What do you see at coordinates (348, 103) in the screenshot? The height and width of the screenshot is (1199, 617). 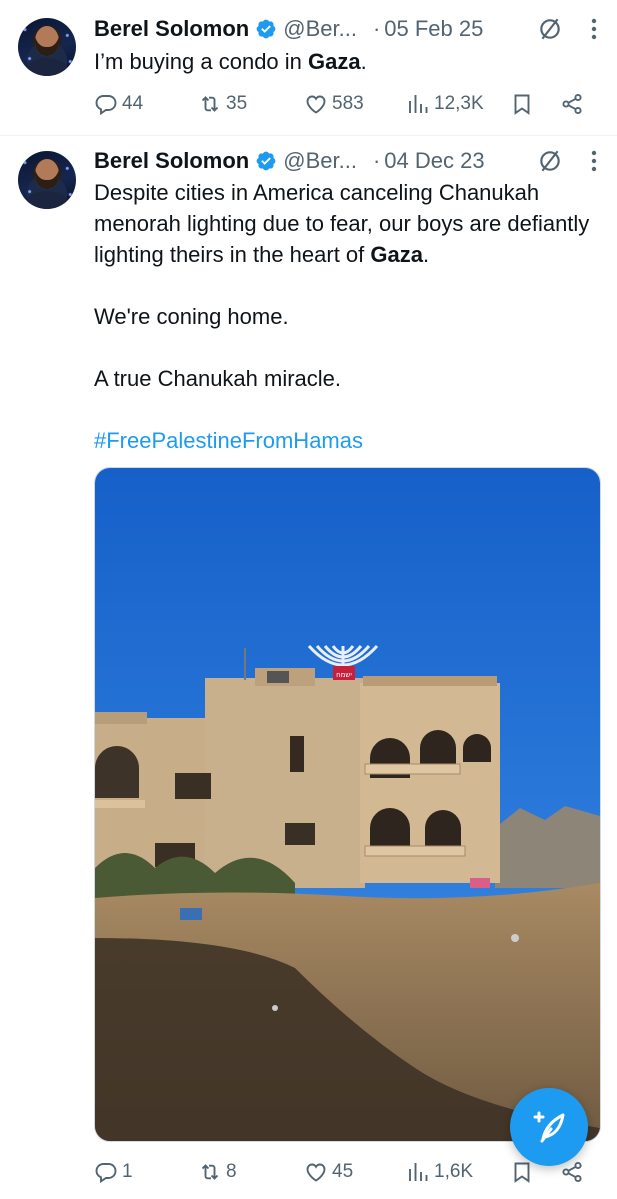 I see `like-count: 583` at bounding box center [348, 103].